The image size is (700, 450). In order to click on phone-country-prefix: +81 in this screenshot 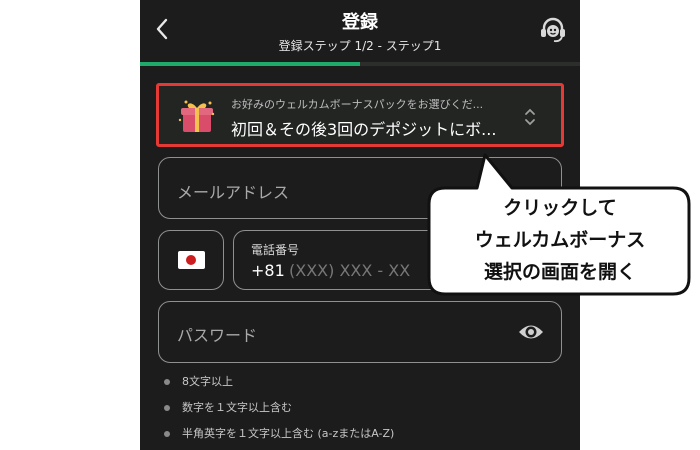, I will do `click(268, 270)`.